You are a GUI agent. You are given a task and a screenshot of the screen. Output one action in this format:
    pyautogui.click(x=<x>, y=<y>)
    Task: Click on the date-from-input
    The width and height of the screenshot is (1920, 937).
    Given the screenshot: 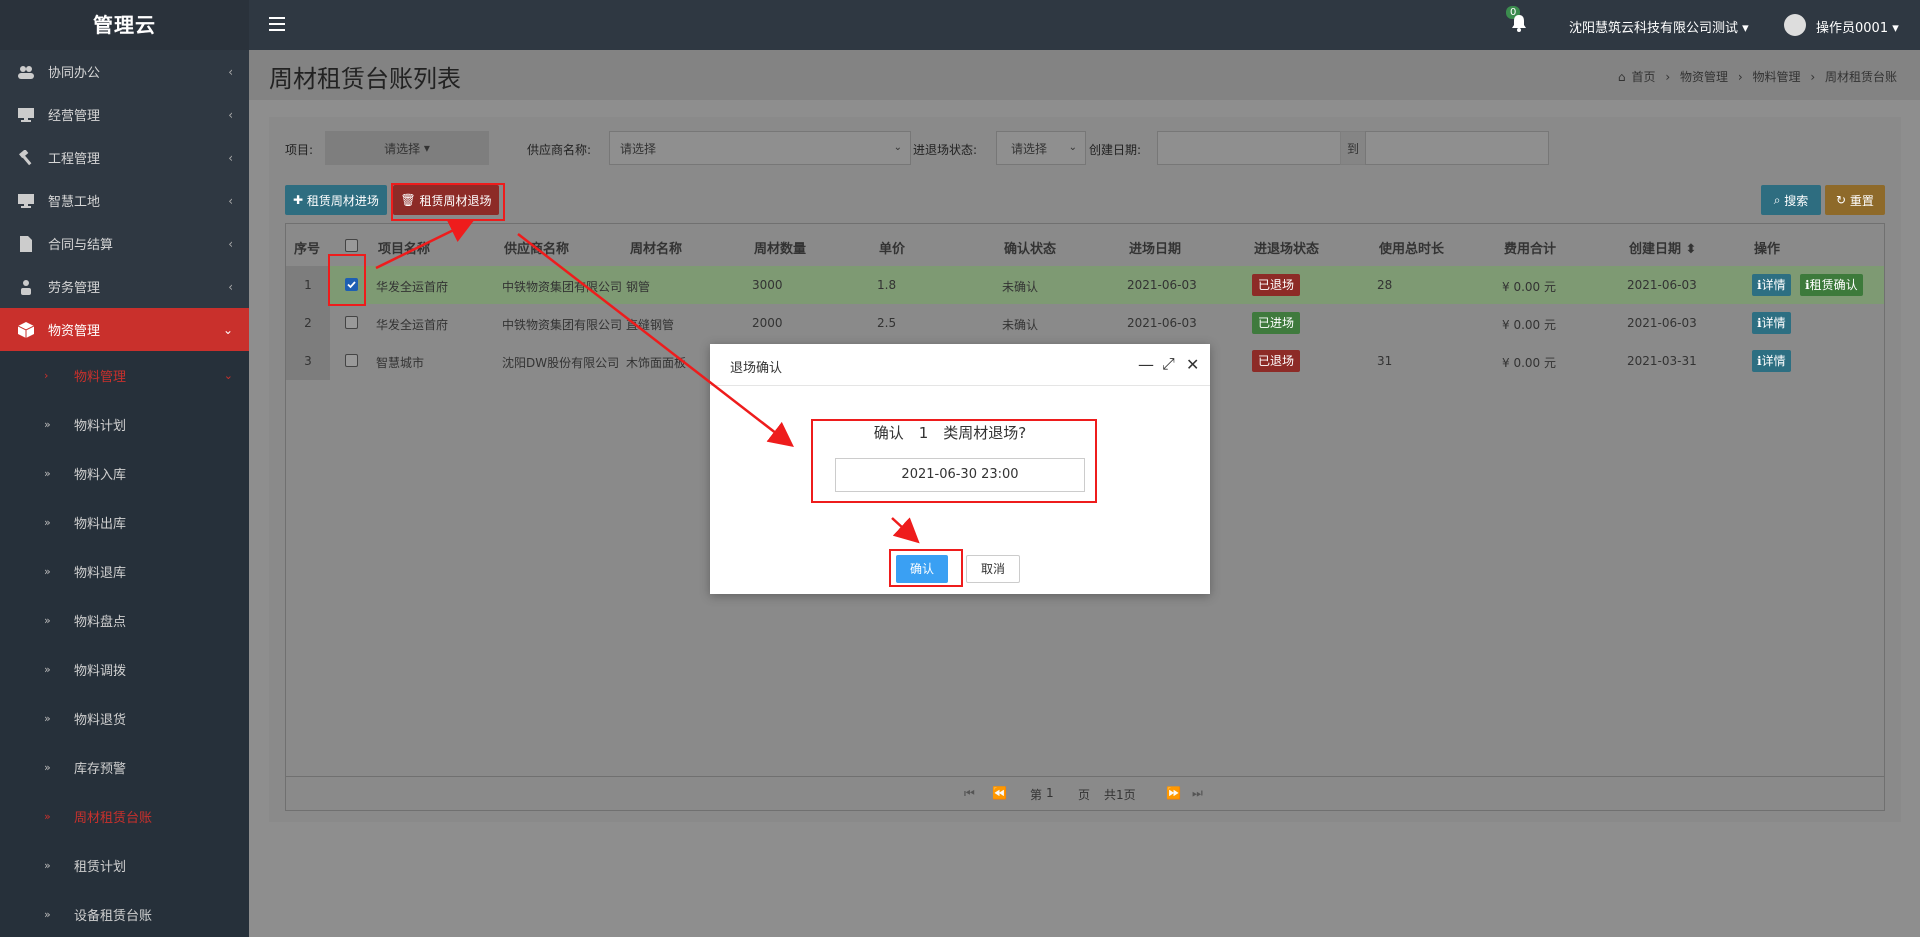 What is the action you would take?
    pyautogui.click(x=1249, y=148)
    